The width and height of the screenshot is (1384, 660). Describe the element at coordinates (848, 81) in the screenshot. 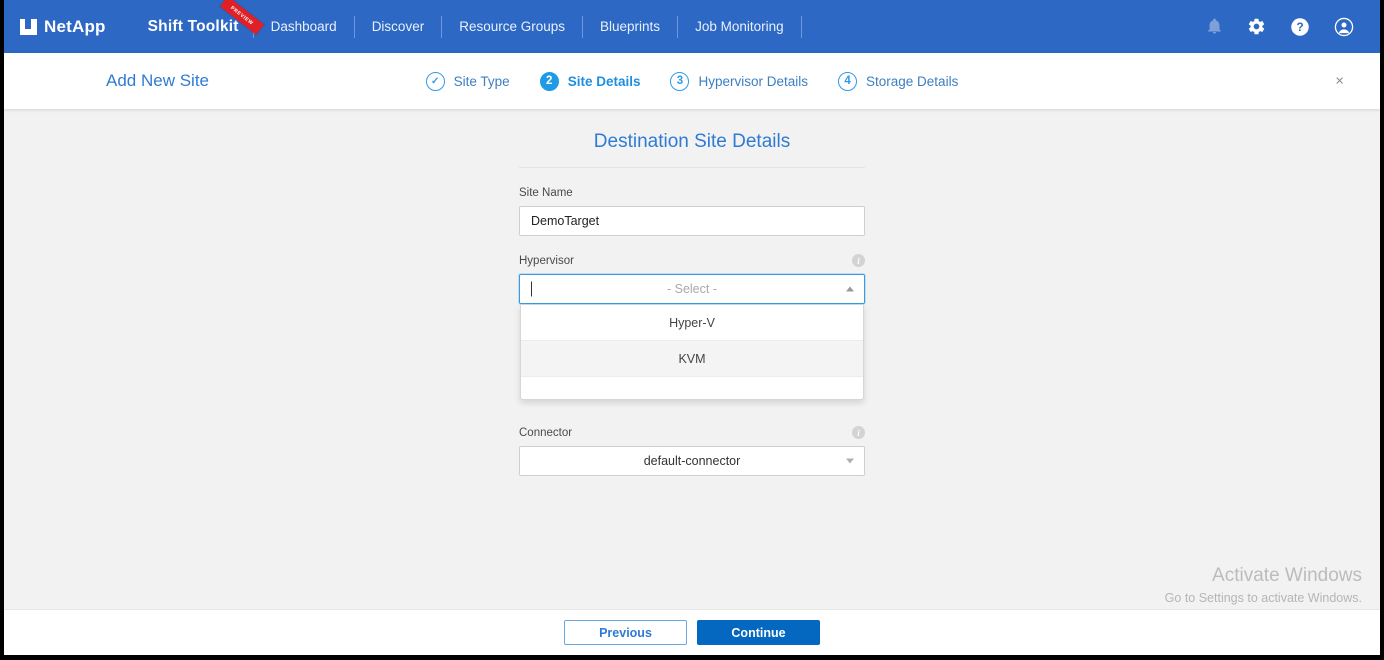

I see `step-number: 4` at that location.